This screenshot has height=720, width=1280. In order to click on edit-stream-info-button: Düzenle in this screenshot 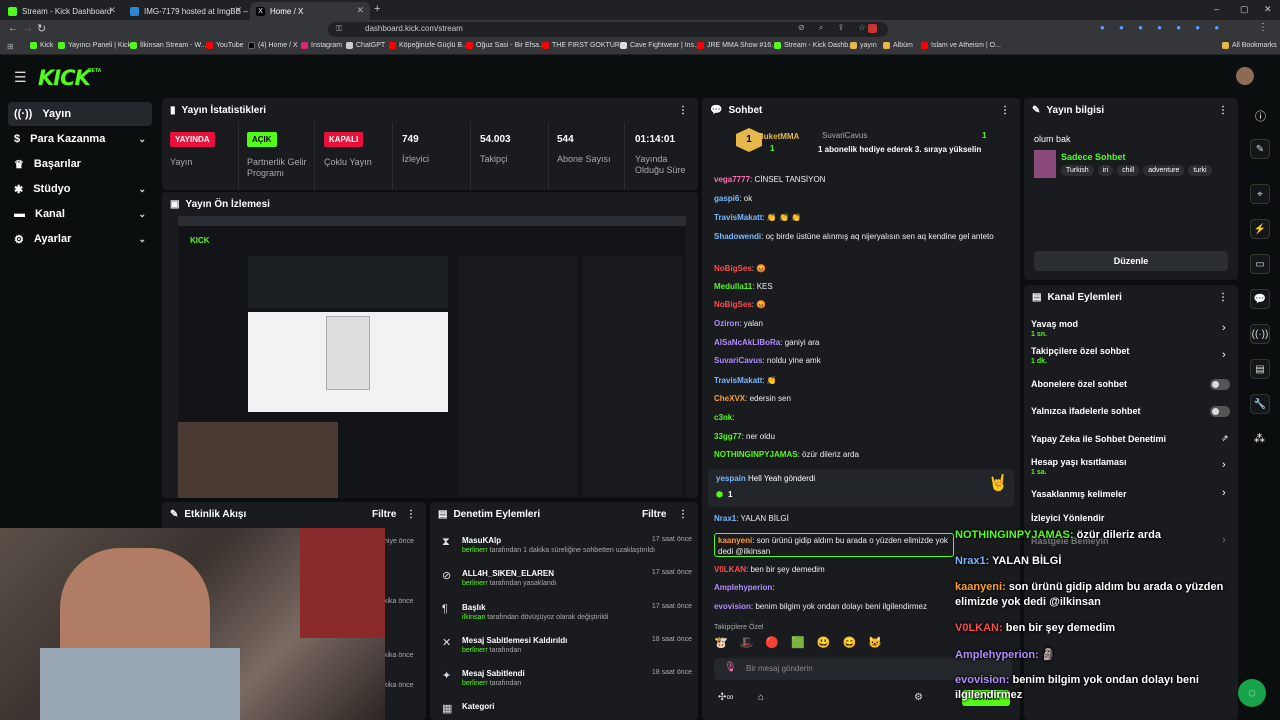, I will do `click(1131, 261)`.